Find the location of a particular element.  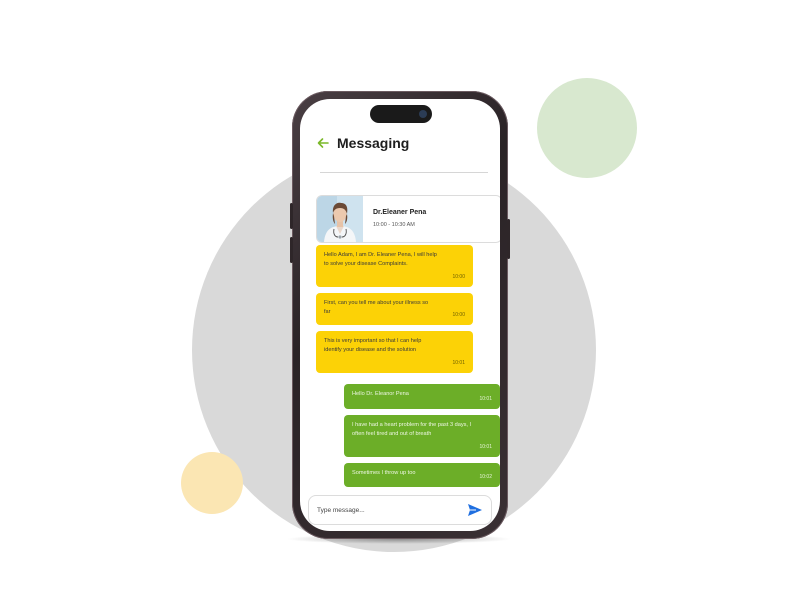

header-divider is located at coordinates (404, 172).